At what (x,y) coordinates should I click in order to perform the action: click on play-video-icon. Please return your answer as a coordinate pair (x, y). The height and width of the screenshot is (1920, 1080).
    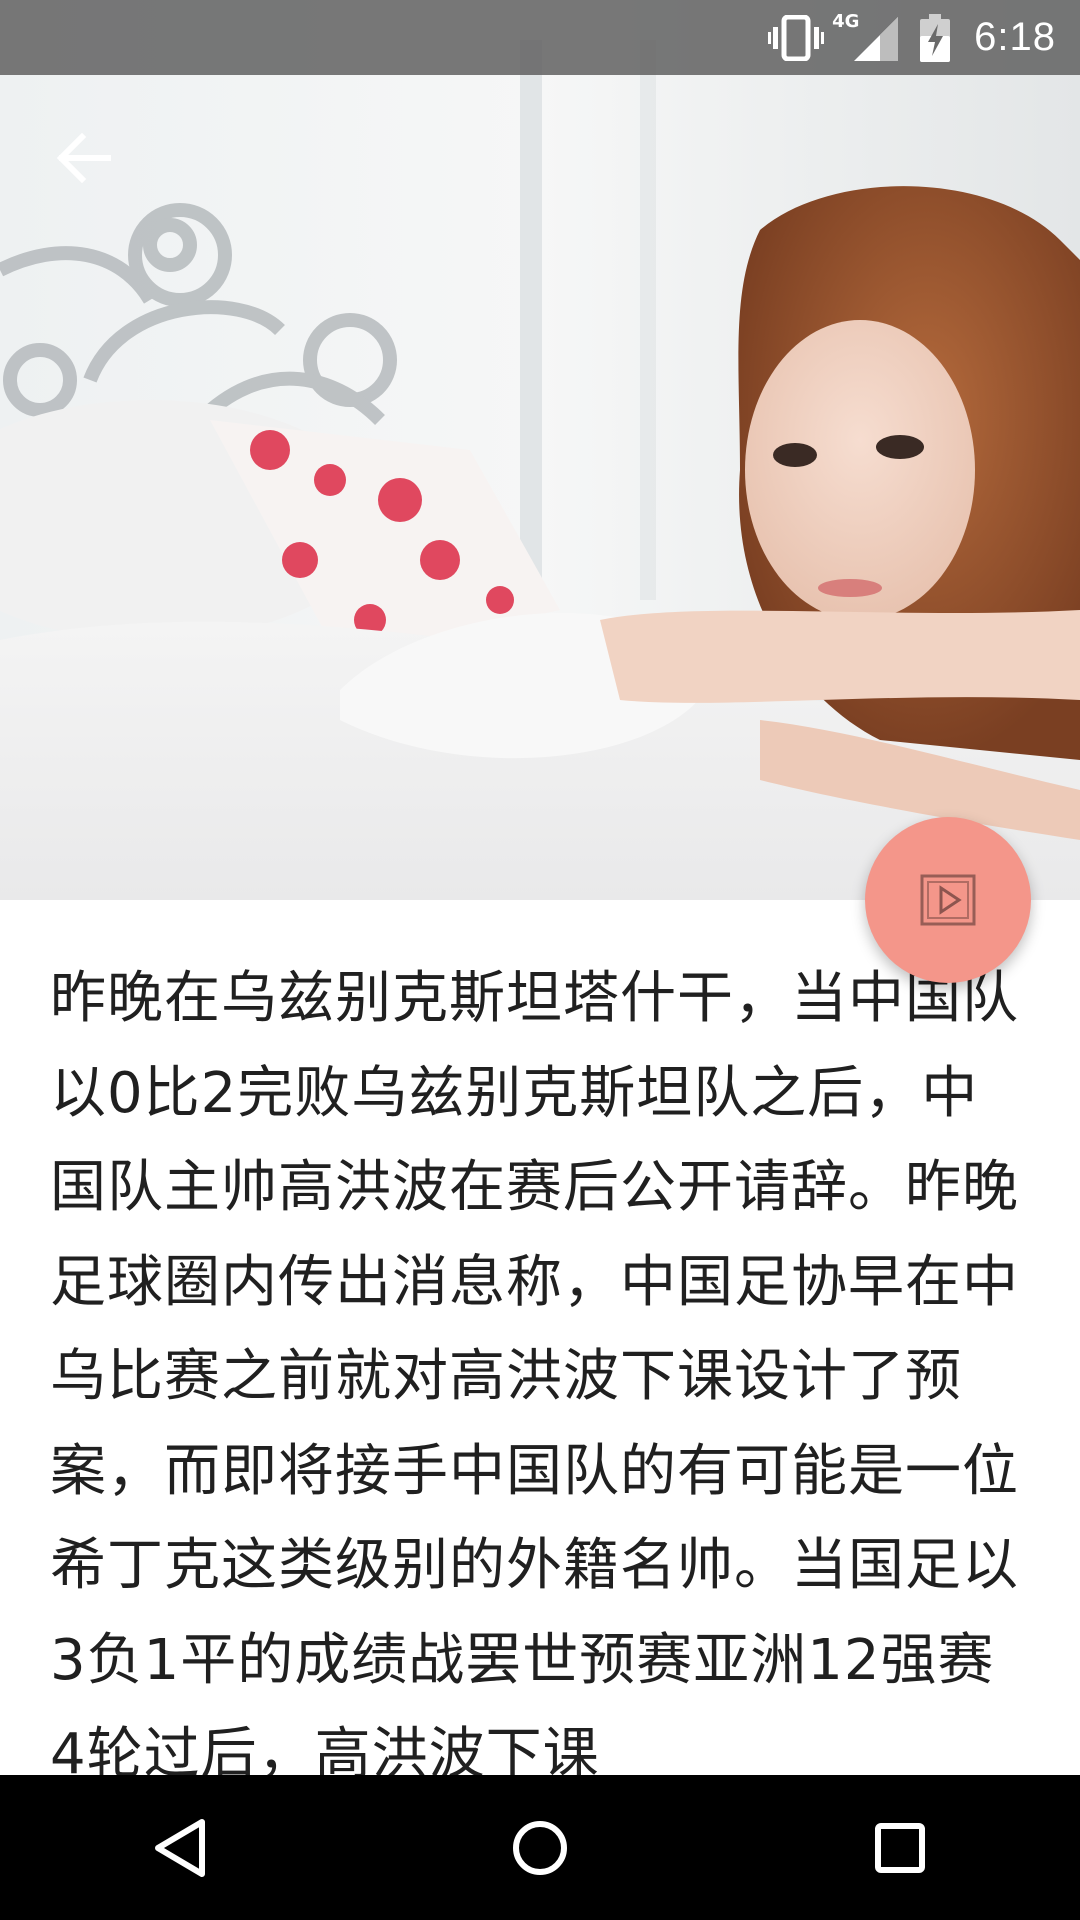
    Looking at the image, I should click on (948, 900).